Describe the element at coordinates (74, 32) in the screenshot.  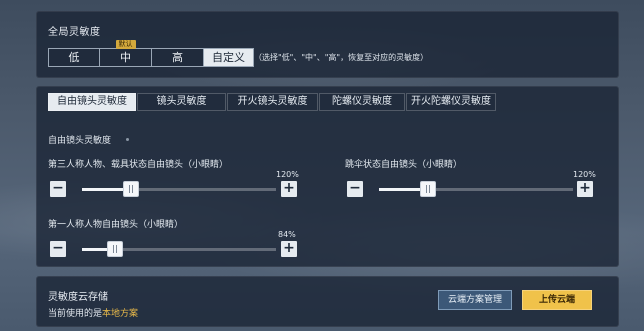
I see `global-sensitivity-title: 全局灵敏度` at that location.